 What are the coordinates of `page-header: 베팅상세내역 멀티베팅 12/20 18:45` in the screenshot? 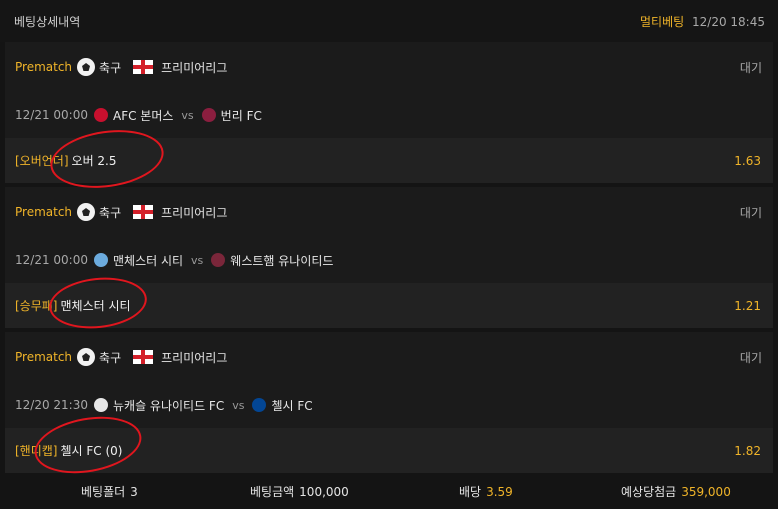 It's located at (389, 21).